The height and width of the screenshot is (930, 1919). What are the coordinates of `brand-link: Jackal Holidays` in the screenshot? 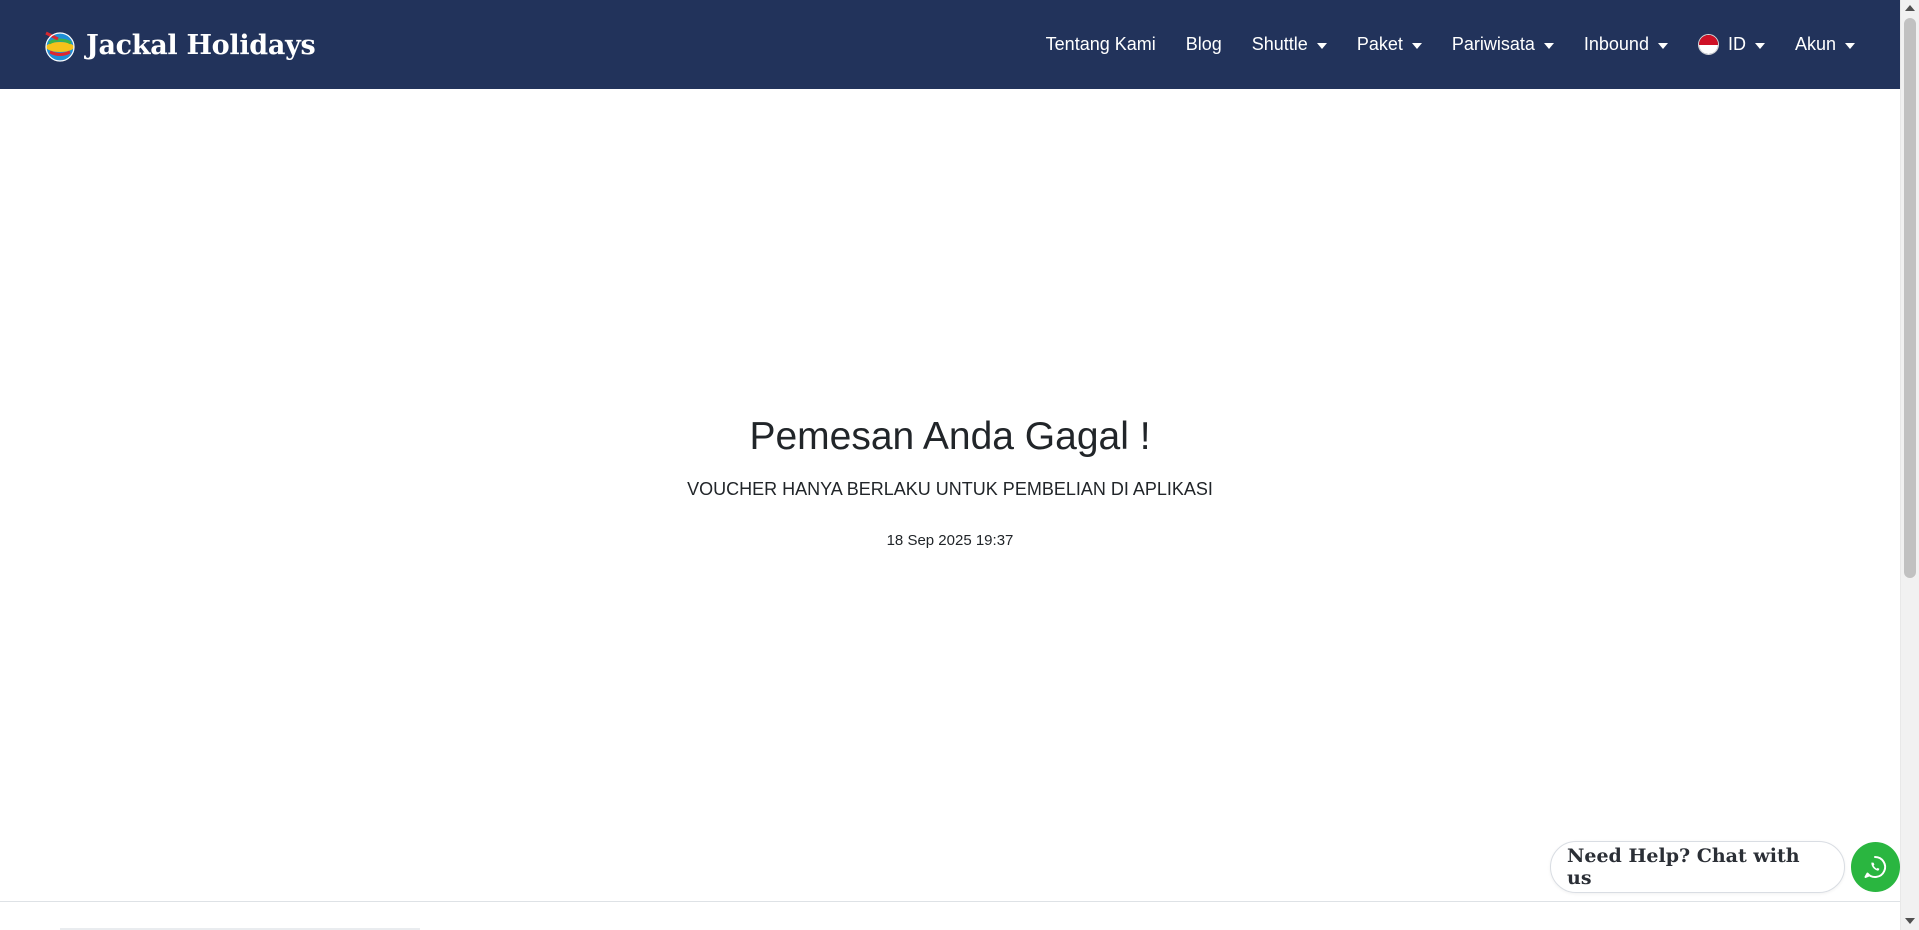 It's located at (178, 45).